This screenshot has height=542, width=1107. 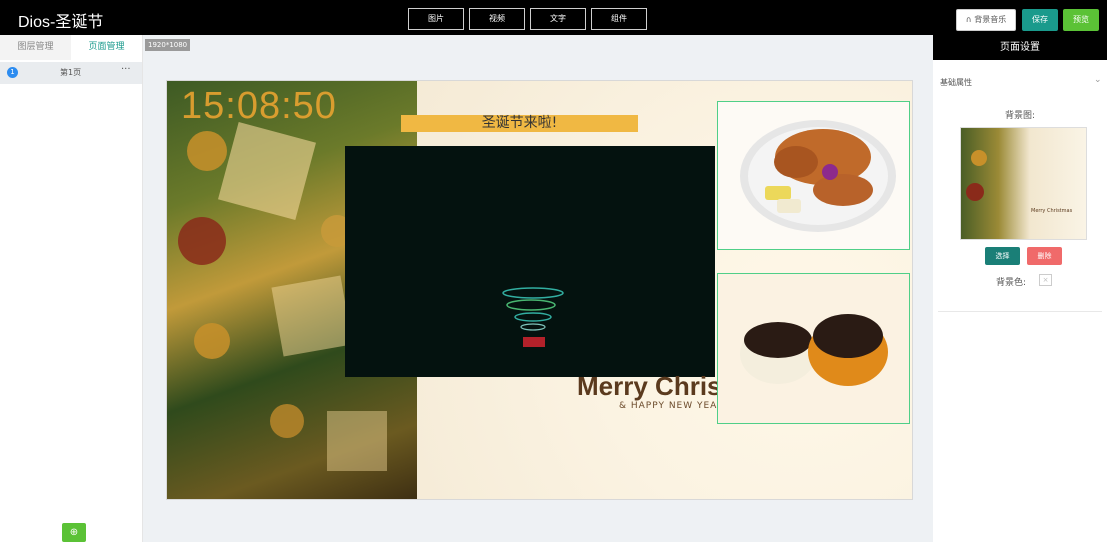 I want to click on resolution-badge: 1920*1080, so click(x=168, y=45).